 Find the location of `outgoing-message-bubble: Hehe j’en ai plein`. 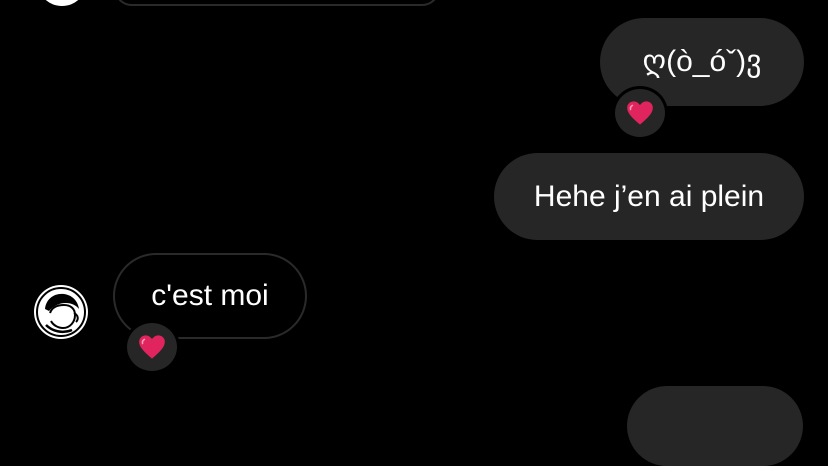

outgoing-message-bubble: Hehe j’en ai plein is located at coordinates (649, 196).